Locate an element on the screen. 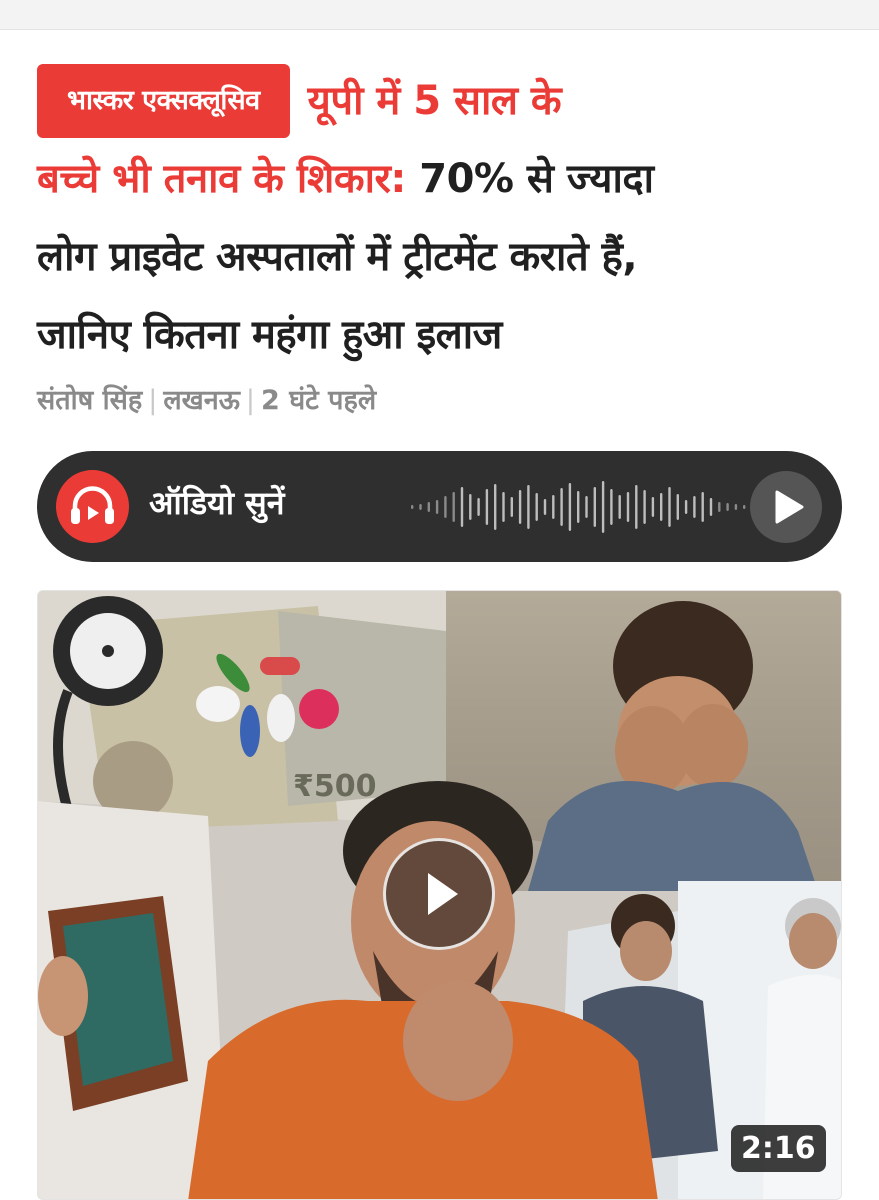 The height and width of the screenshot is (1200, 879). top-bar is located at coordinates (439, 15).